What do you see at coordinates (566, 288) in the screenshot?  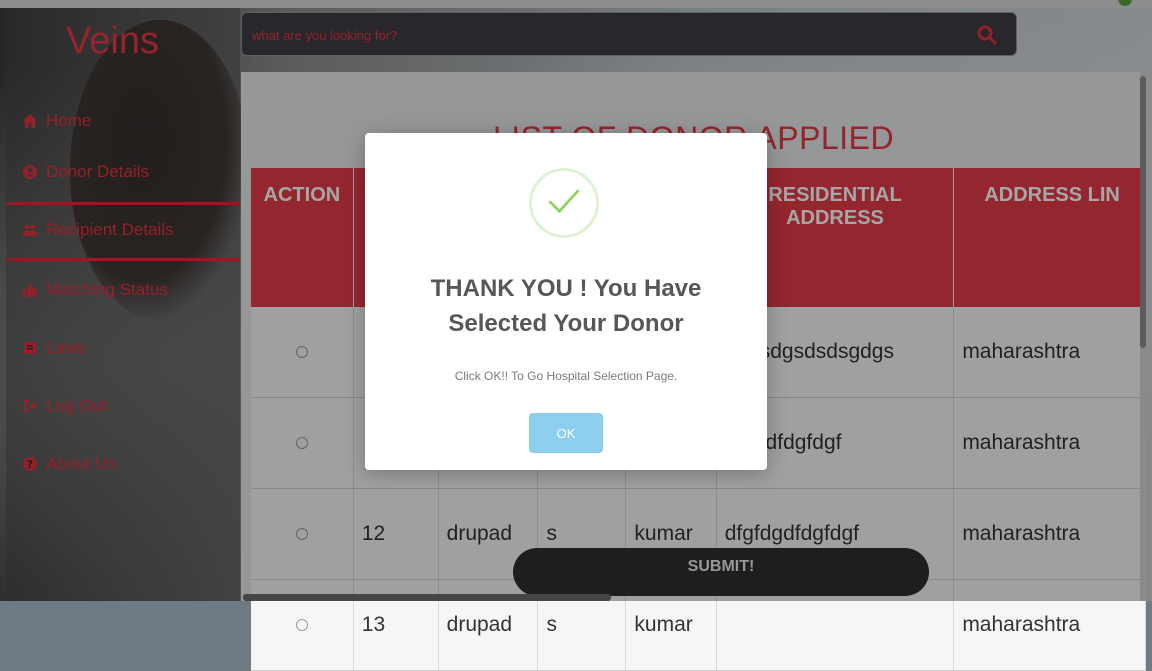 I see `modal-title-line: THANK YOU ! You Have` at bounding box center [566, 288].